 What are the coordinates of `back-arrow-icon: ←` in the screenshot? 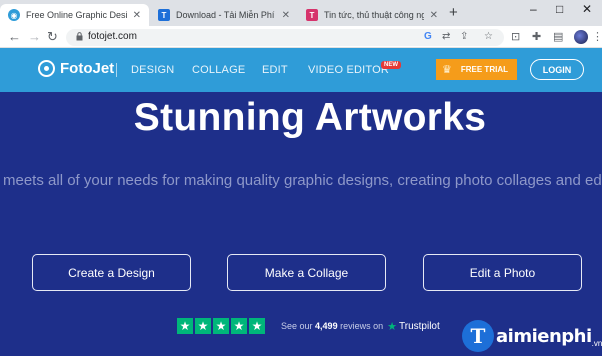 It's located at (14, 36).